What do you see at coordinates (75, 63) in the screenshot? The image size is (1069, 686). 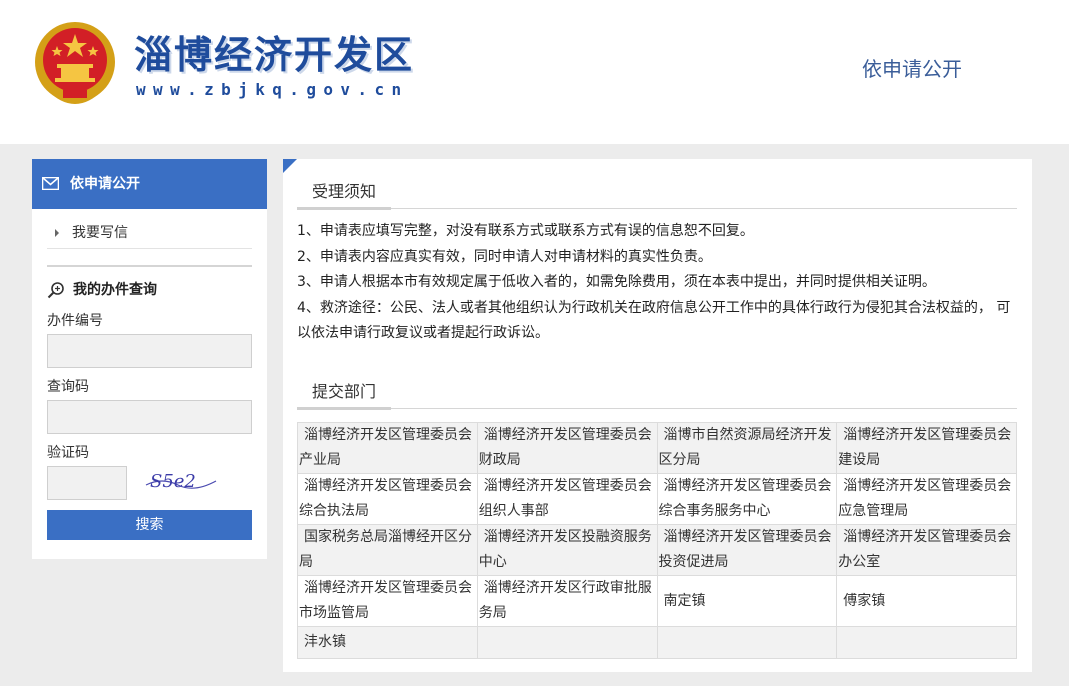 I see `national-emblem-icon` at bounding box center [75, 63].